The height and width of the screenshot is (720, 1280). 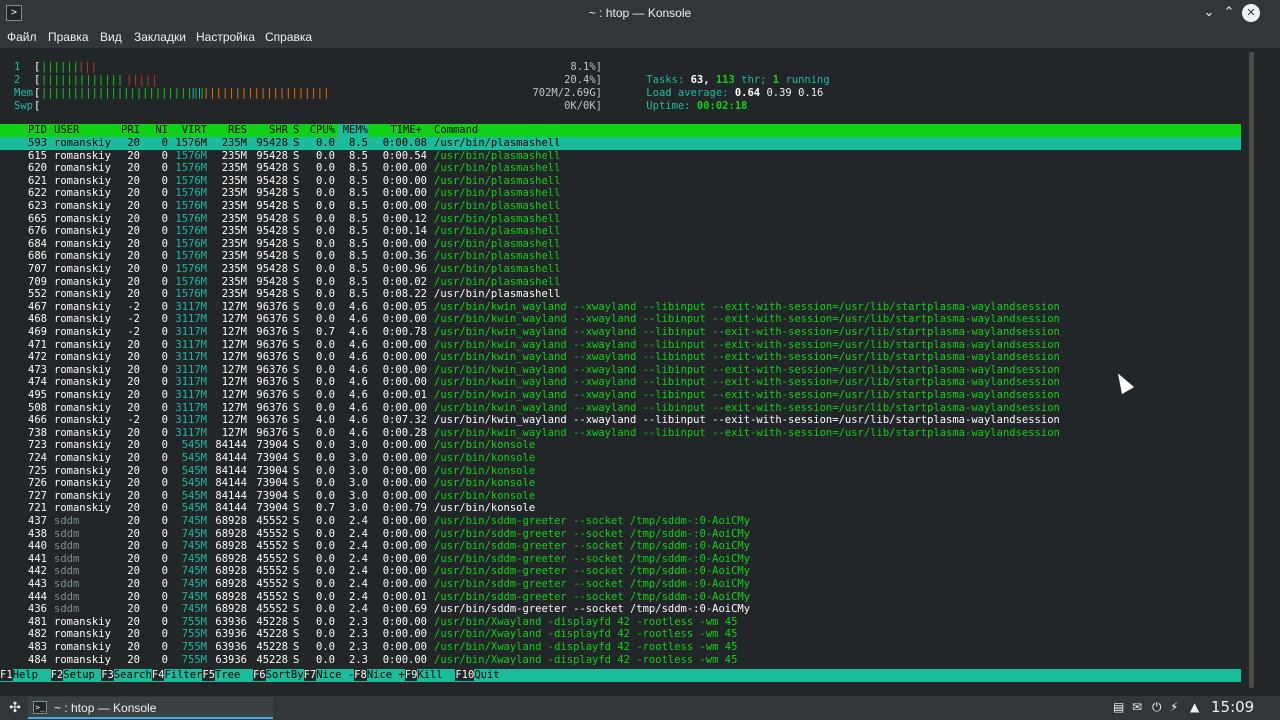 What do you see at coordinates (640, 13) in the screenshot?
I see `window-titlebar: > ~ : htop — Konsole ⌄ ⌃ ✕` at bounding box center [640, 13].